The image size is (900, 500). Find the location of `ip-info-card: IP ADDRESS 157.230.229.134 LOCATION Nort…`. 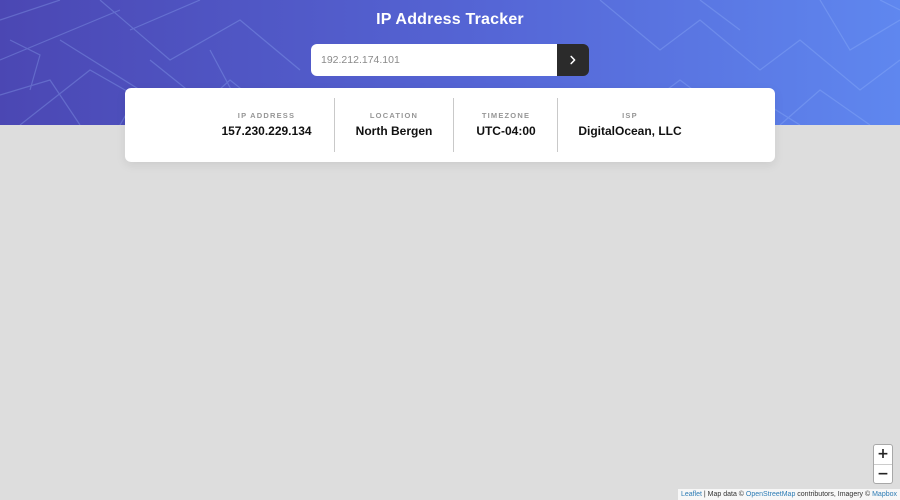

ip-info-card: IP ADDRESS 157.230.229.134 LOCATION Nort… is located at coordinates (450, 125).